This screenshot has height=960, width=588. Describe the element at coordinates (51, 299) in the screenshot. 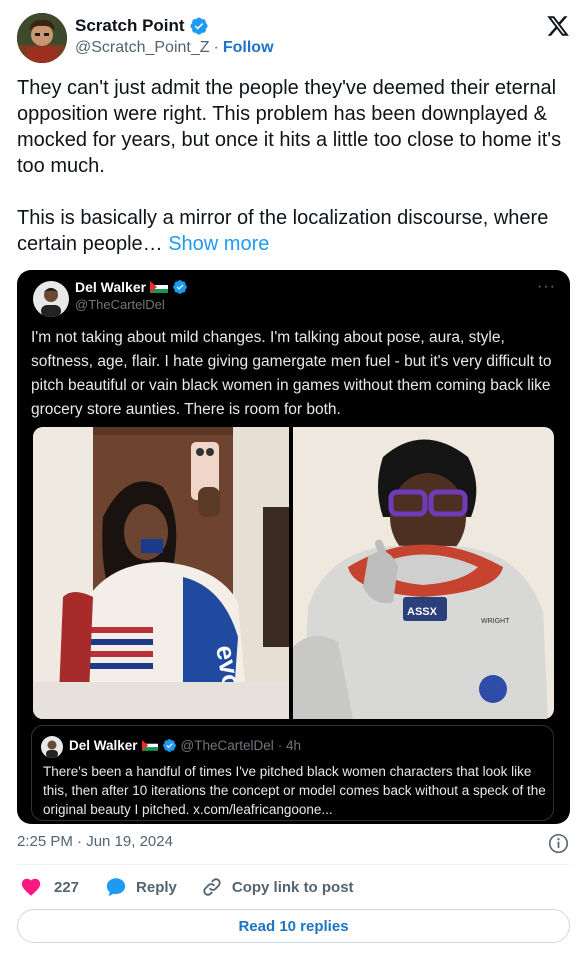

I see `quote-author-avatar` at that location.